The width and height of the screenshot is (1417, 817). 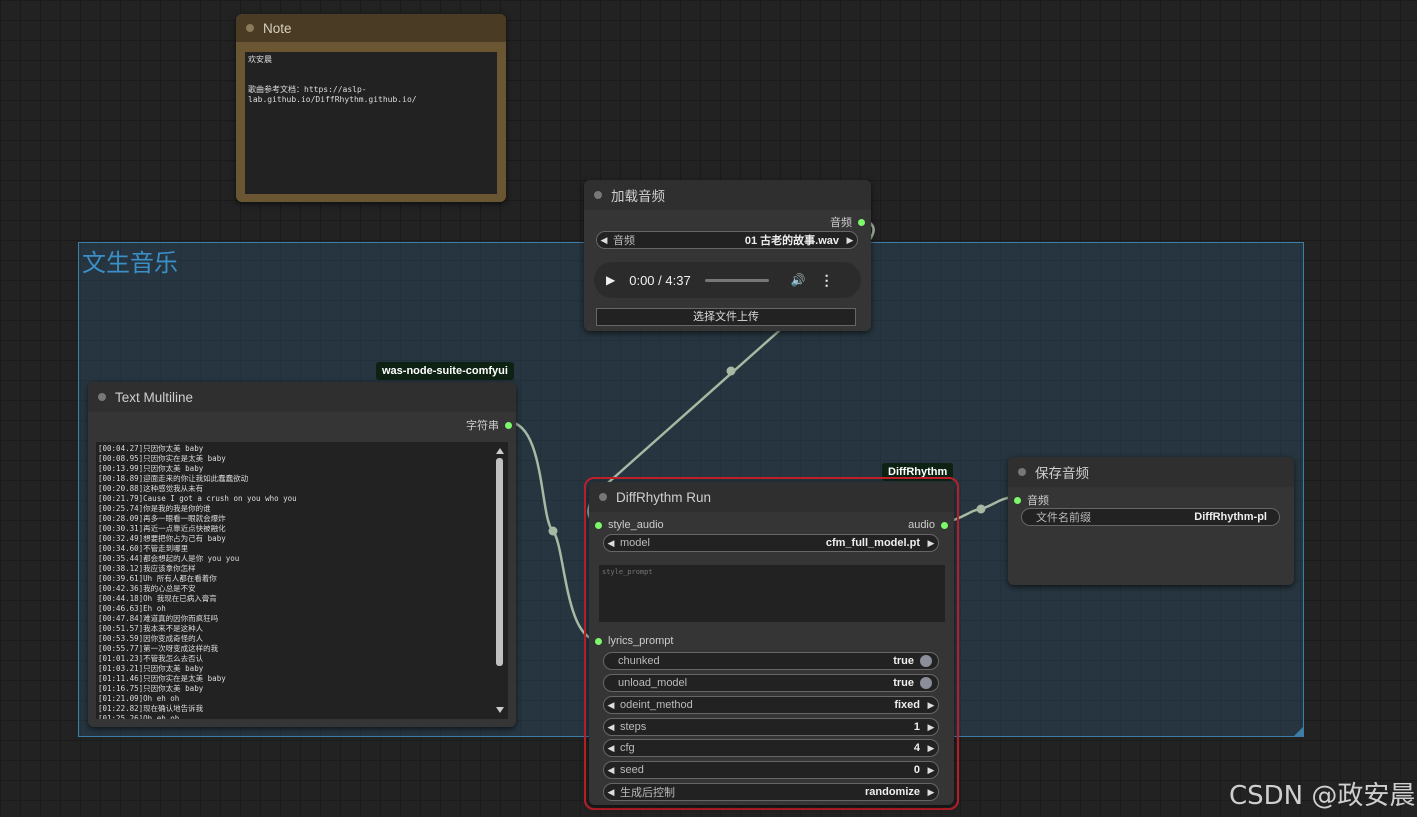 What do you see at coordinates (371, 28) in the screenshot?
I see `note-title-bar: Note` at bounding box center [371, 28].